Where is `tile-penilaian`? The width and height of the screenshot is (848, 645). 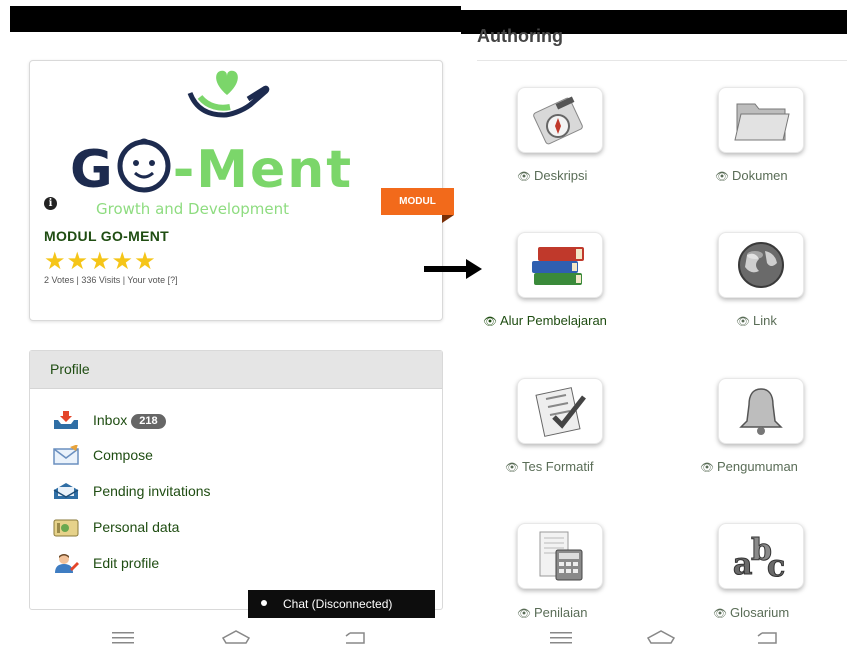
tile-penilaian is located at coordinates (560, 556).